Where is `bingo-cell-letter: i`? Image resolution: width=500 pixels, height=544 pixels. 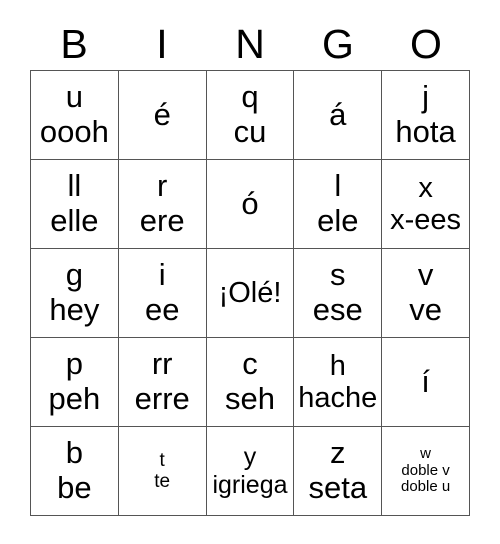
bingo-cell-letter: i is located at coordinates (162, 275).